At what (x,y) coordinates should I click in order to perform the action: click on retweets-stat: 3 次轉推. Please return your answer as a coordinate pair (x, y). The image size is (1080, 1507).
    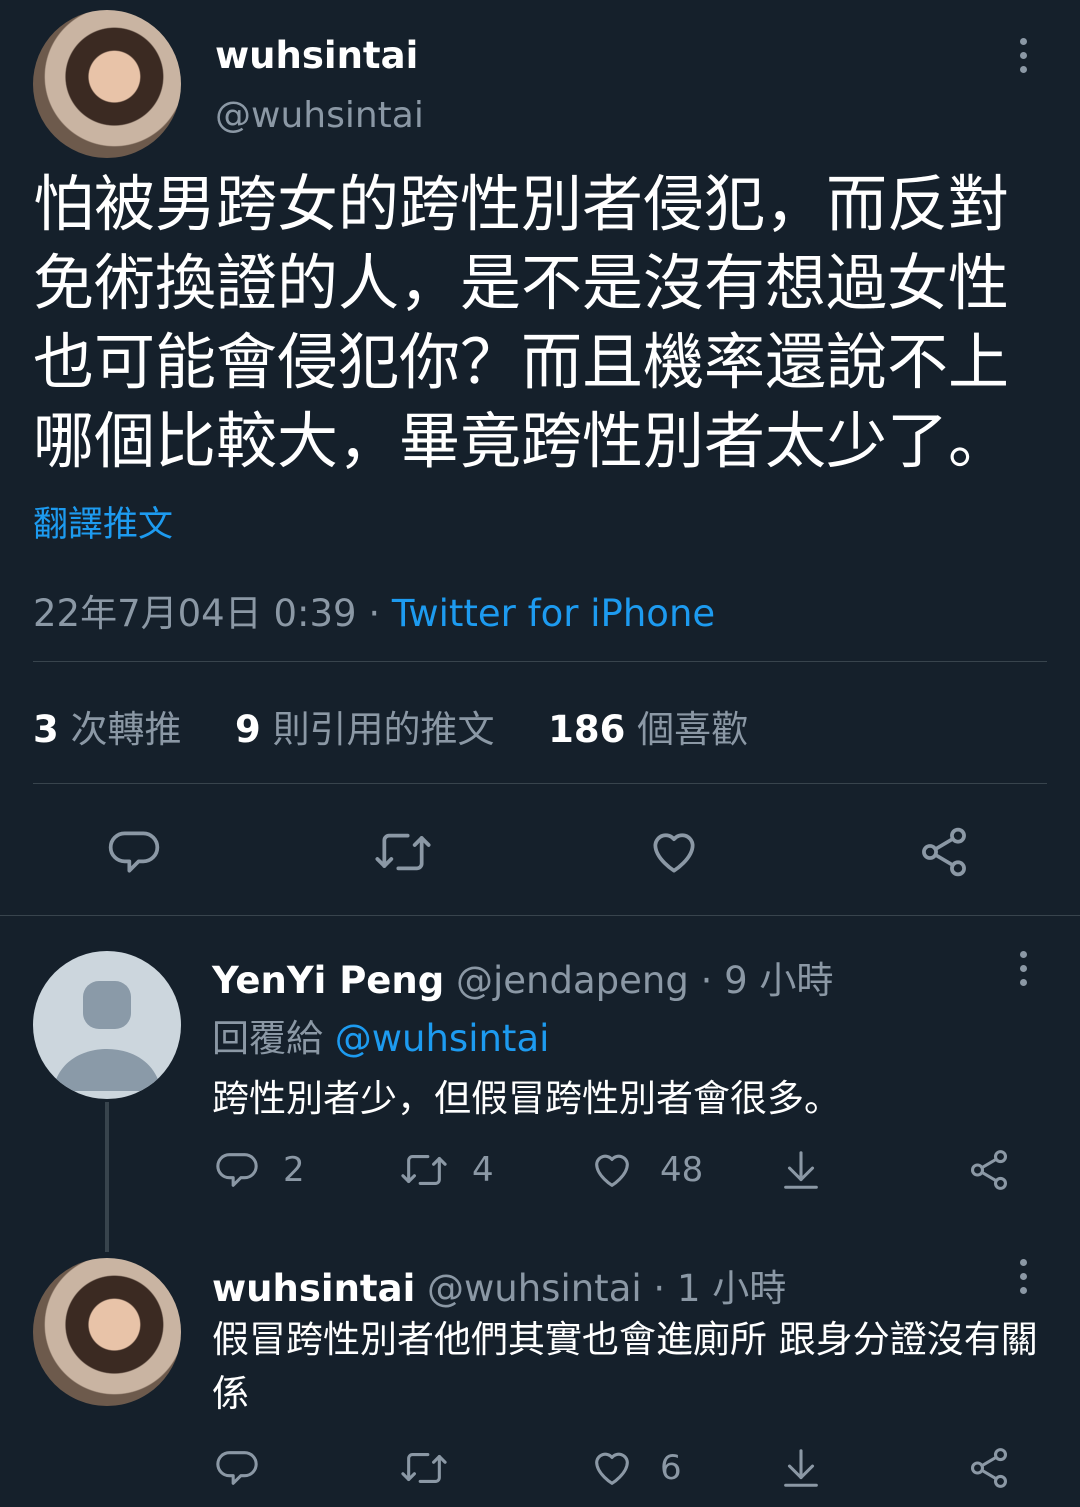
    Looking at the image, I should click on (107, 729).